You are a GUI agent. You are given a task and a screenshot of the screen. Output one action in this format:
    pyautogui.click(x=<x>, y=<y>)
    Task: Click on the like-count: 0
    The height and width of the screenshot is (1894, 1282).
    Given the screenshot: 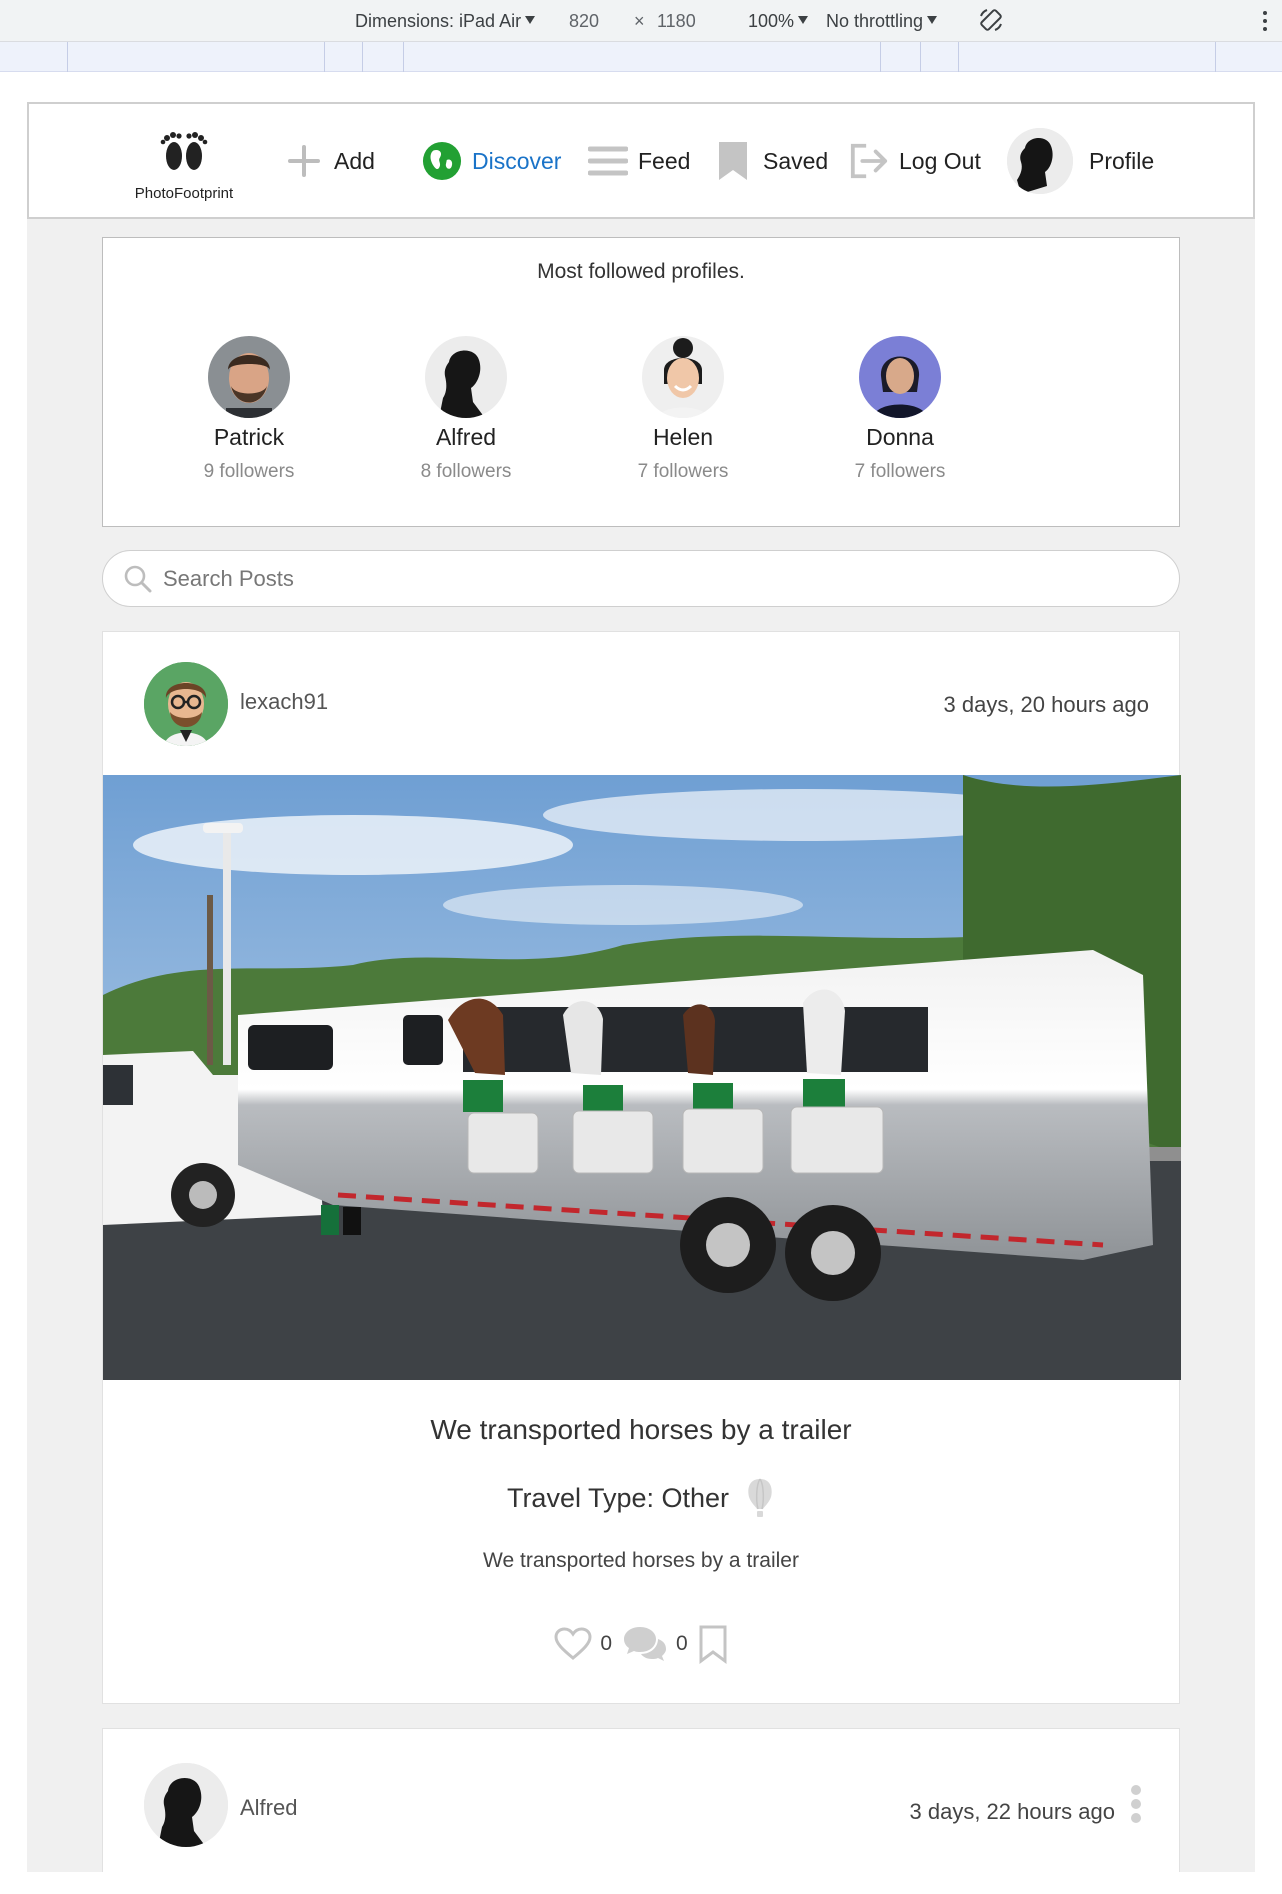 What is the action you would take?
    pyautogui.click(x=606, y=1643)
    